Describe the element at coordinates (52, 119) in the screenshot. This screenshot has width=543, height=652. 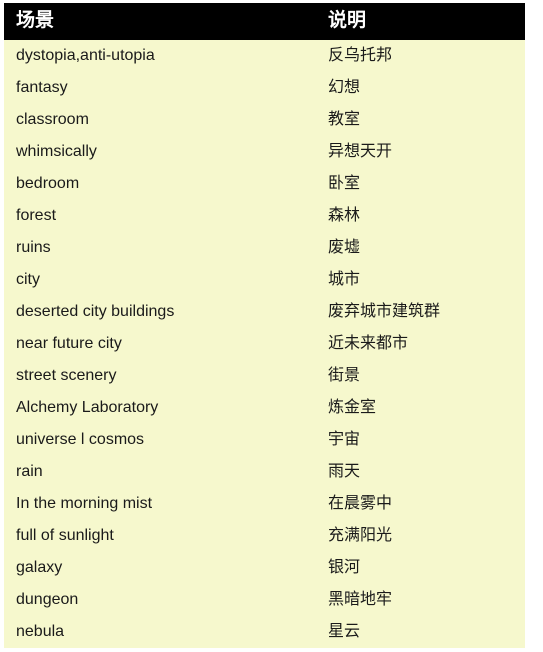
I see `cell-scene-text: classroom` at that location.